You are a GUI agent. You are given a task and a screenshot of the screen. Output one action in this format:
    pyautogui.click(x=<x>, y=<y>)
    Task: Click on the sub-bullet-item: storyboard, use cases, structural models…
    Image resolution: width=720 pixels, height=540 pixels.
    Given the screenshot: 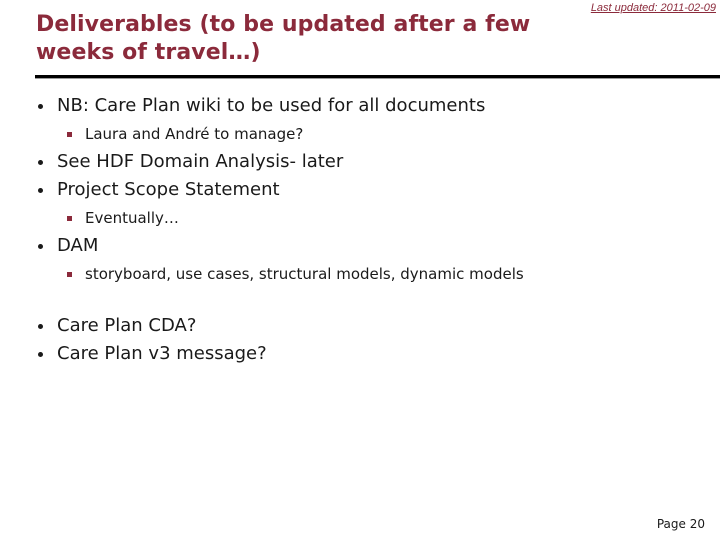 What is the action you would take?
    pyautogui.click(x=366, y=274)
    